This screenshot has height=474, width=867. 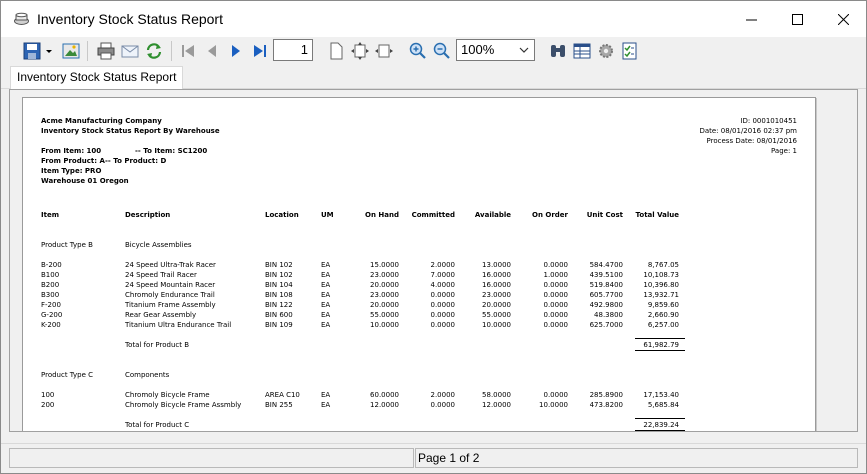 What do you see at coordinates (130, 51) in the screenshot?
I see `email-button` at bounding box center [130, 51].